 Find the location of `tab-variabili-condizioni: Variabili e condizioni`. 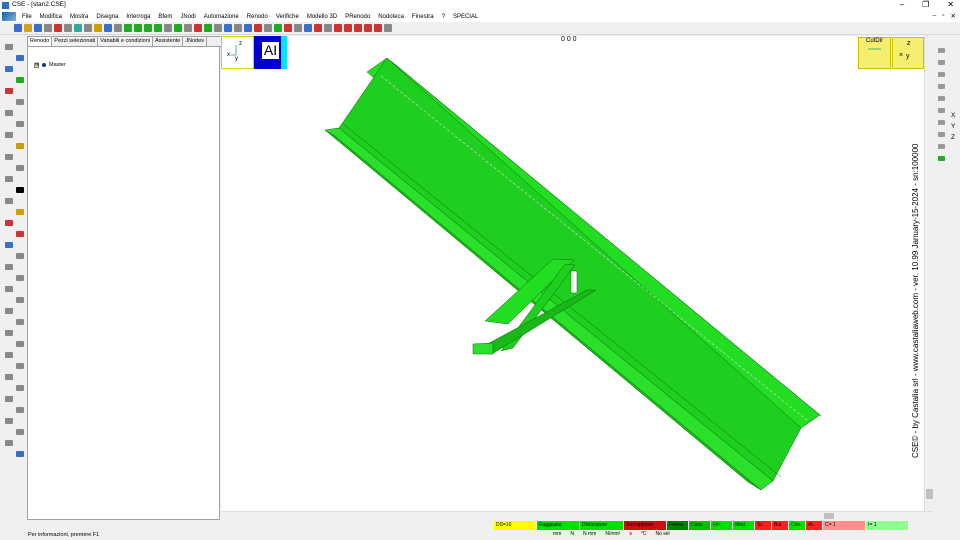

tab-variabili-condizioni: Variabili e condizioni is located at coordinates (125, 41).